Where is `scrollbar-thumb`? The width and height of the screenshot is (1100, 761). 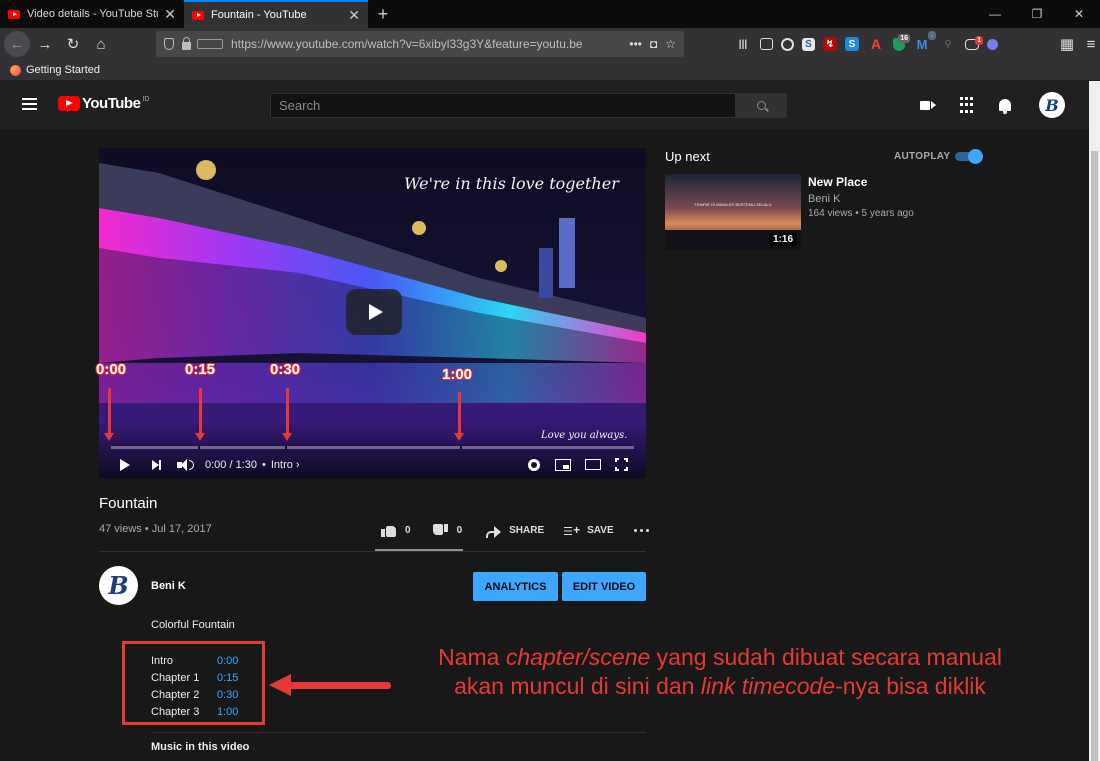 scrollbar-thumb is located at coordinates (1094, 456).